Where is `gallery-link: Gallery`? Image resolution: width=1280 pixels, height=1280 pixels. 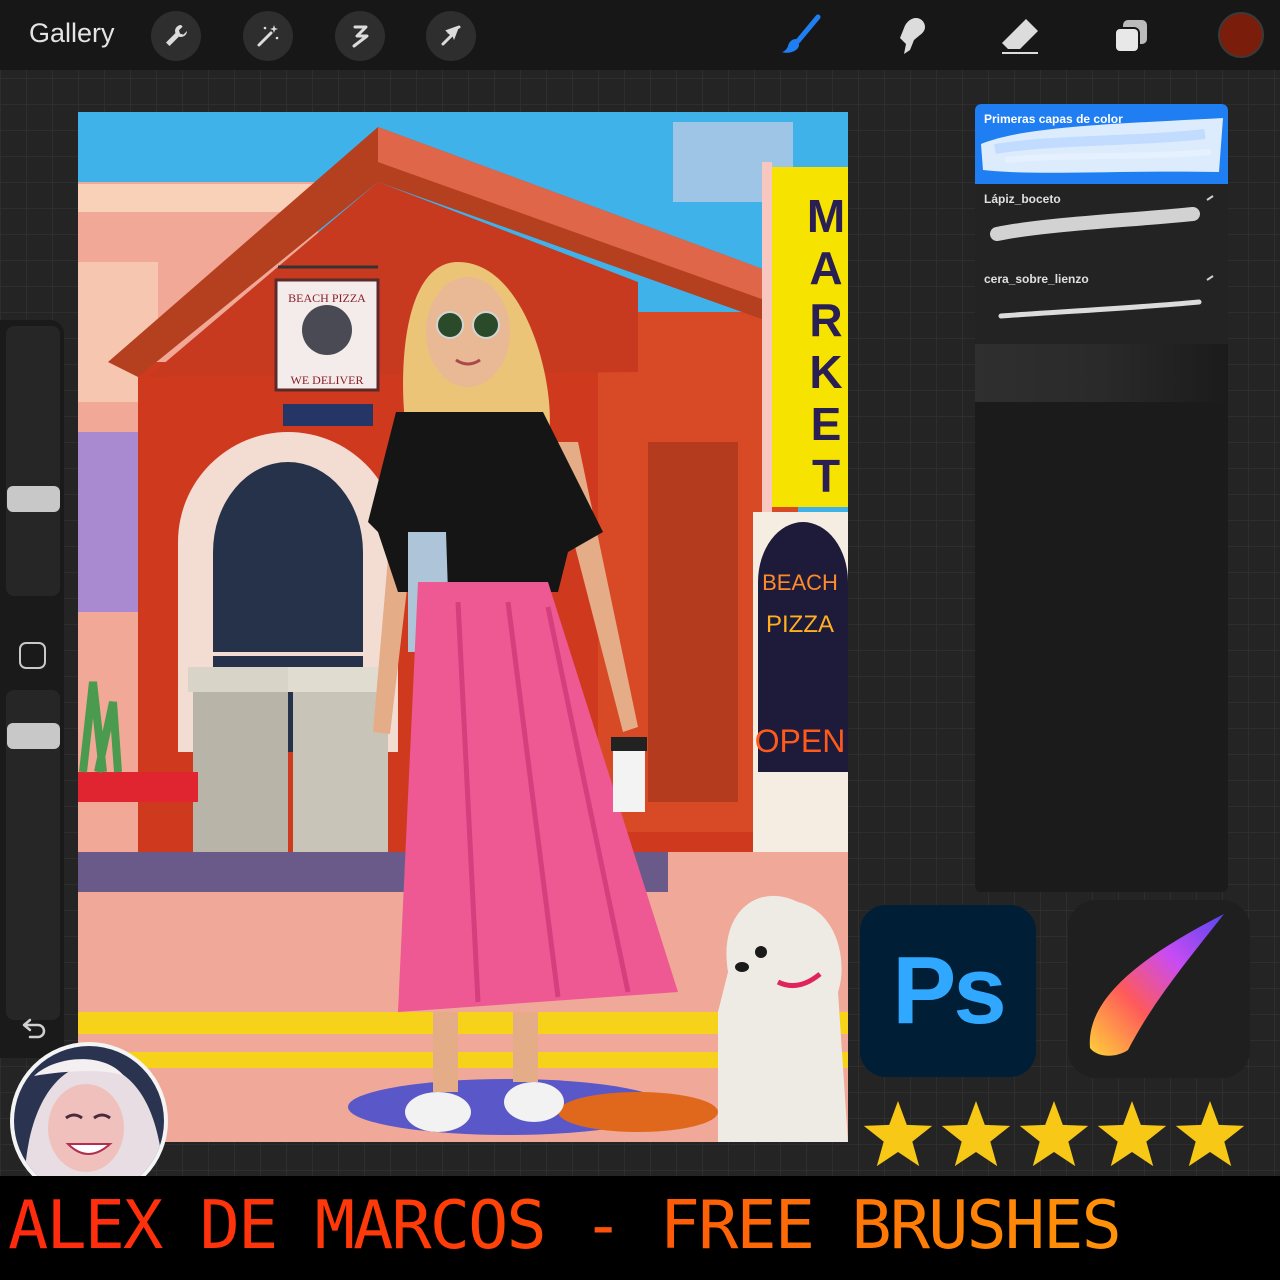 gallery-link: Gallery is located at coordinates (72, 33).